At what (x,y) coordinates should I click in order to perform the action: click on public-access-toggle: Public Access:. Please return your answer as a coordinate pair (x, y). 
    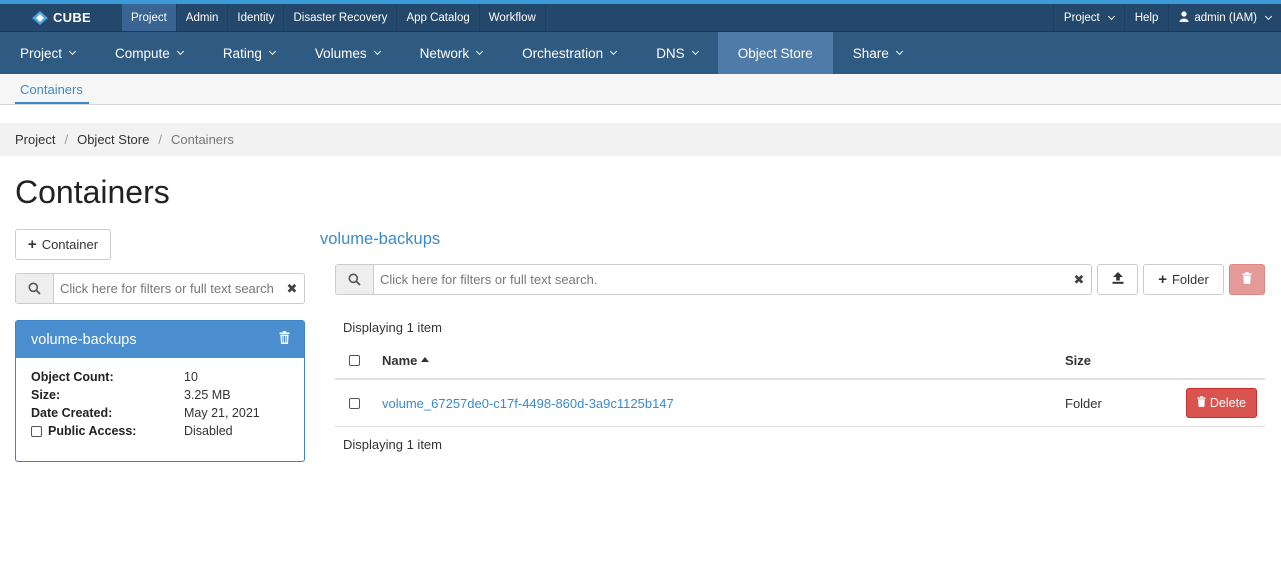
    Looking at the image, I should click on (107, 431).